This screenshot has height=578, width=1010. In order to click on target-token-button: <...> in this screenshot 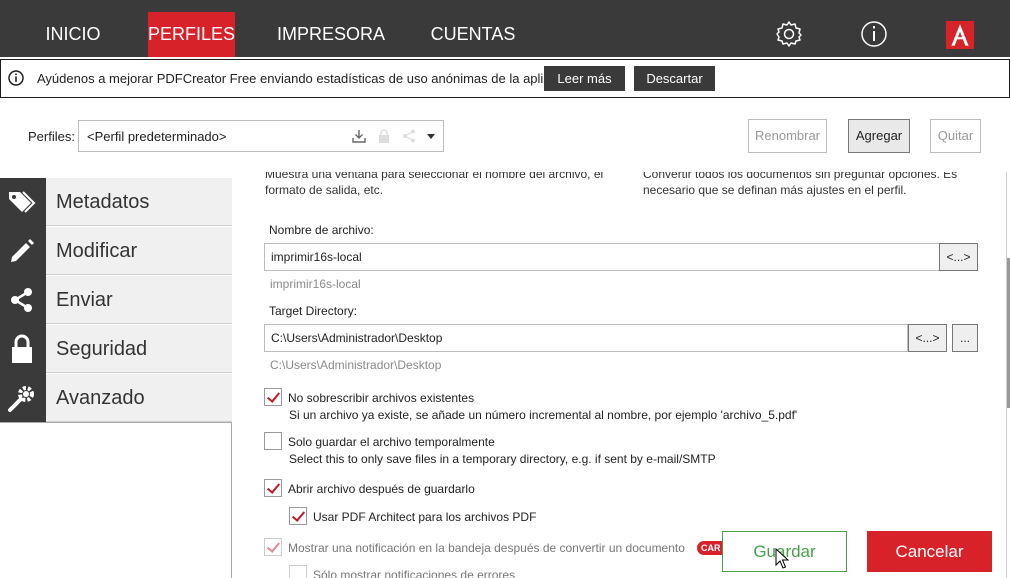, I will do `click(927, 338)`.